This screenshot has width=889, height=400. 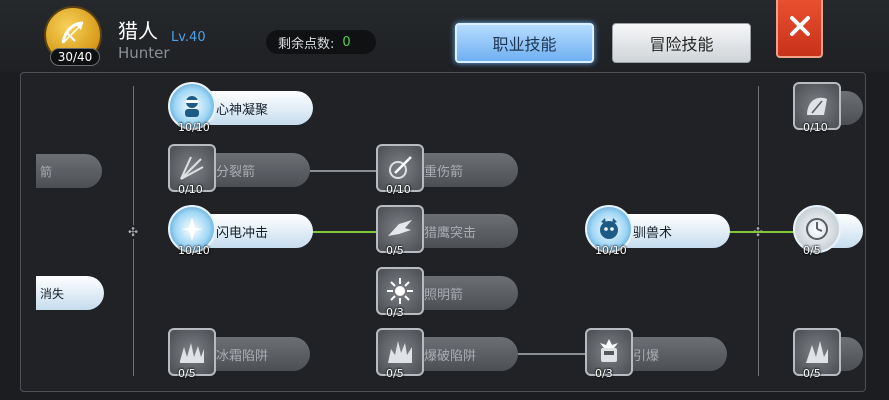 What do you see at coordinates (138, 31) in the screenshot?
I see `job-name: 猎人` at bounding box center [138, 31].